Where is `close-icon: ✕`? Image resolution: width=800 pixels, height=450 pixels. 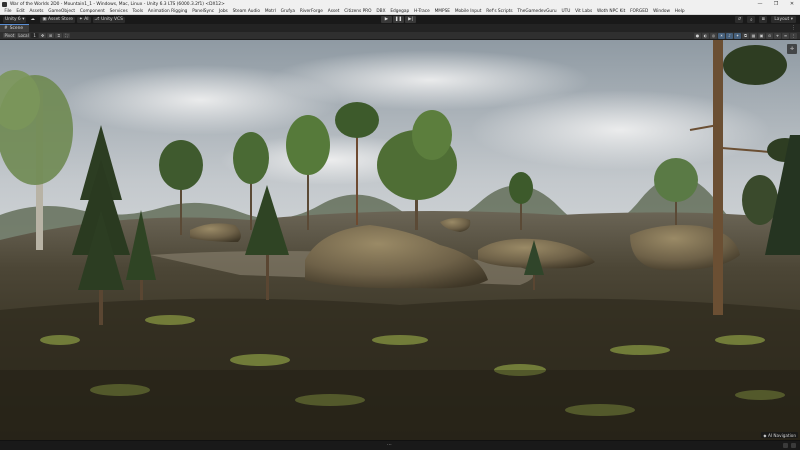 close-icon: ✕ is located at coordinates (792, 4).